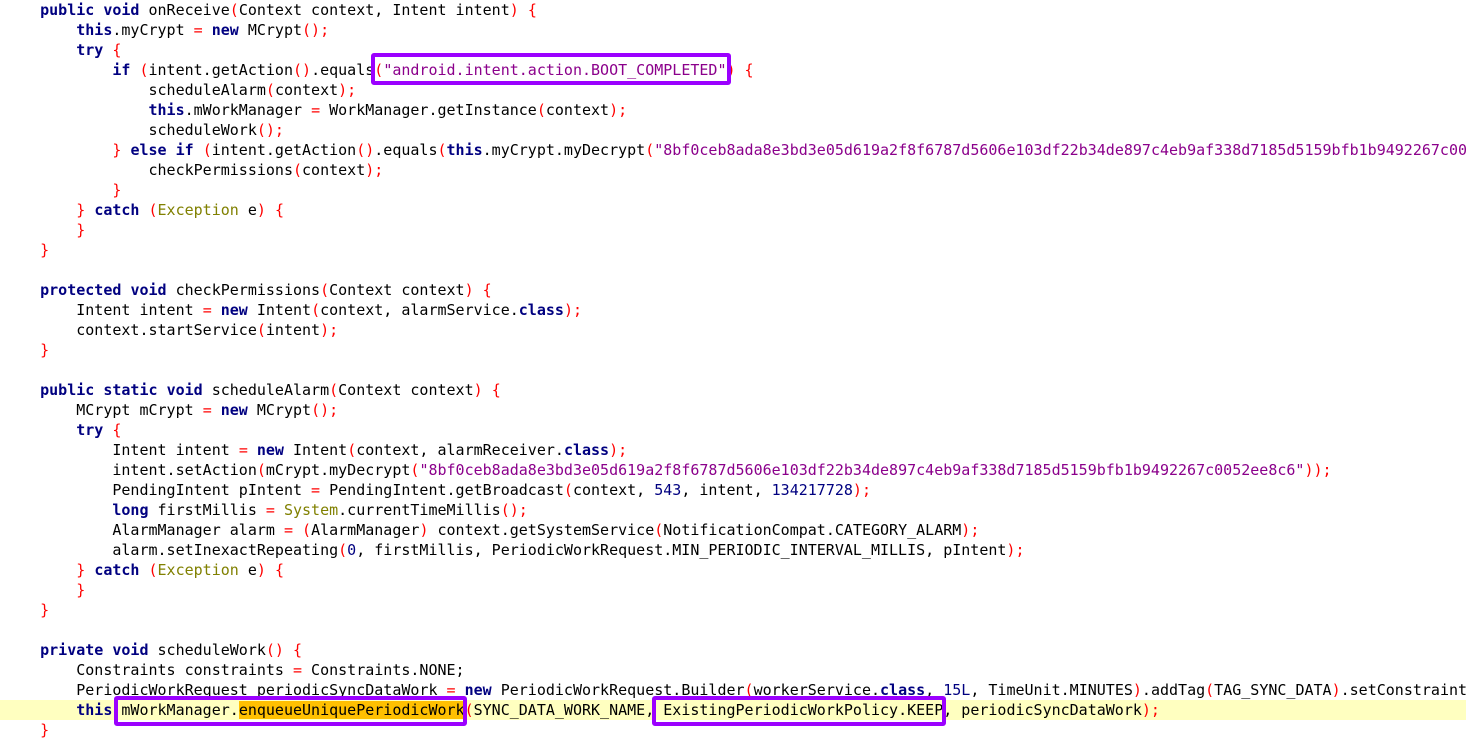  I want to click on code-line: scheduleAlarm(context);, so click(733, 90).